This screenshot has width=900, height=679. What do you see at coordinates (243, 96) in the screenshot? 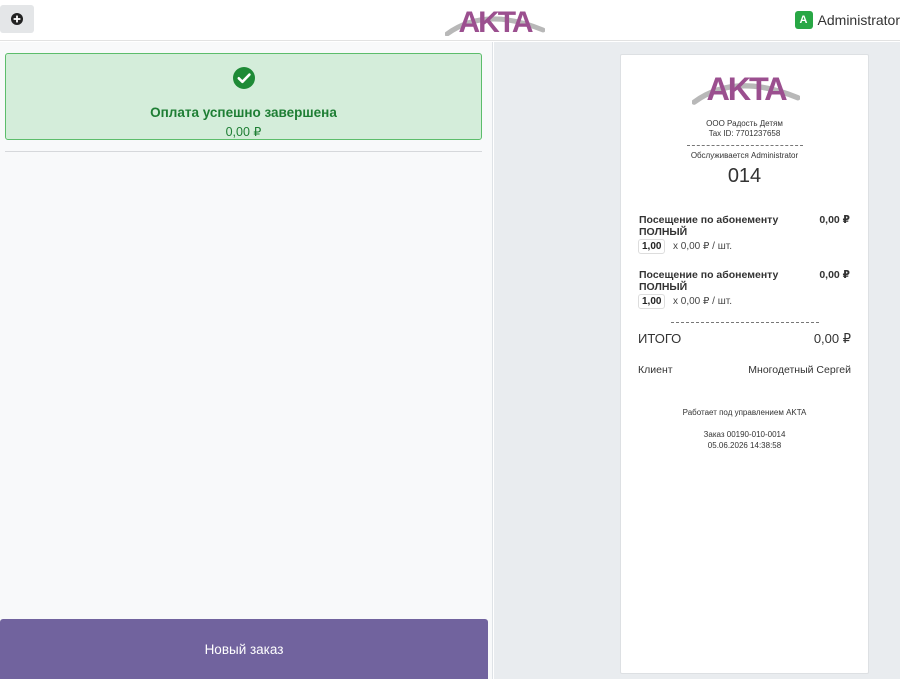
I see `payment-success-alert: Оплата успешно завершена 0,00 ₽` at bounding box center [243, 96].